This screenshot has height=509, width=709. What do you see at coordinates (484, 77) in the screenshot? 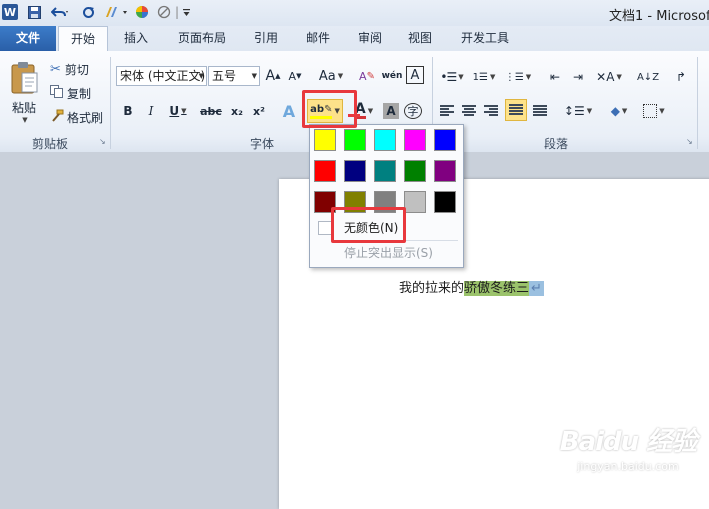
I see `numbering-button: 1☰ ▼` at bounding box center [484, 77].